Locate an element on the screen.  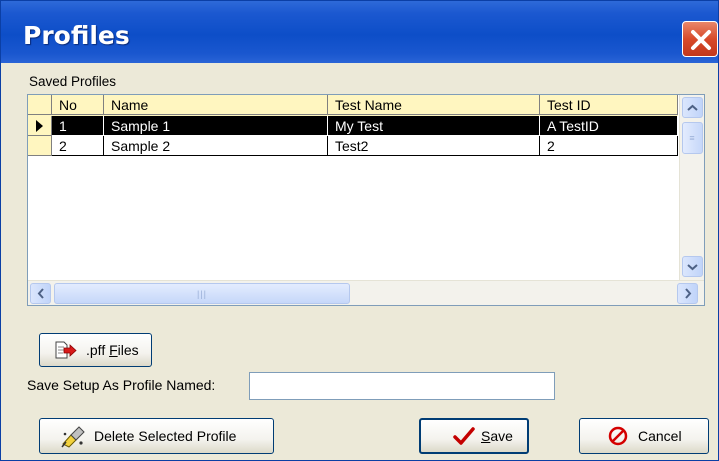
horizontal-scroll-thumb: ||| is located at coordinates (202, 293).